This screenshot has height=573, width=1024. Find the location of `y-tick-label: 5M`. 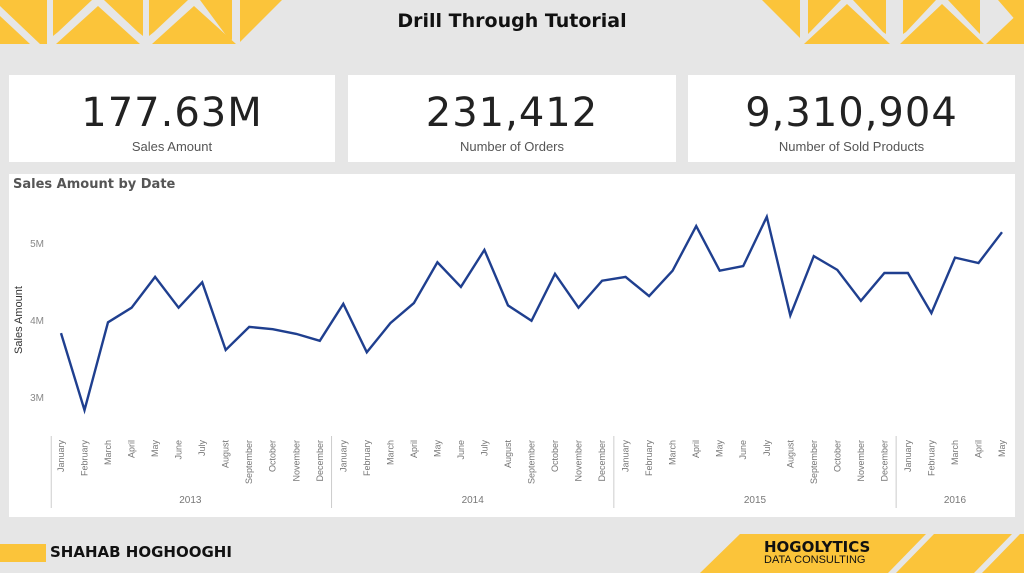

y-tick-label: 5M is located at coordinates (37, 244).